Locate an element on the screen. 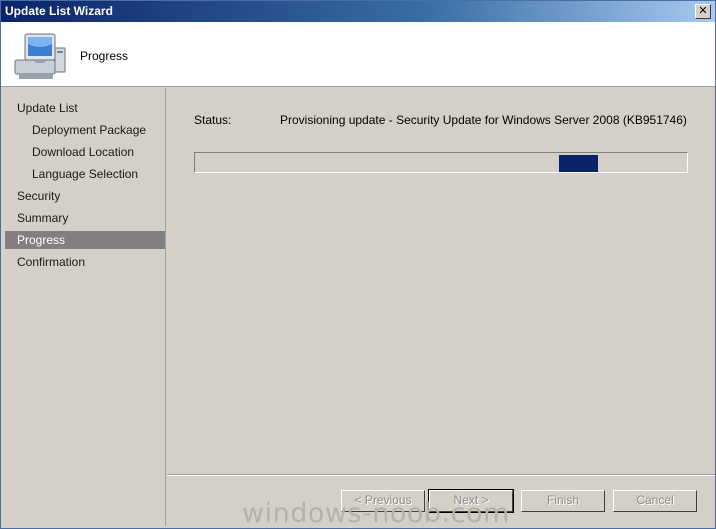 Image resolution: width=716 pixels, height=529 pixels. page-title: Progress is located at coordinates (104, 56).